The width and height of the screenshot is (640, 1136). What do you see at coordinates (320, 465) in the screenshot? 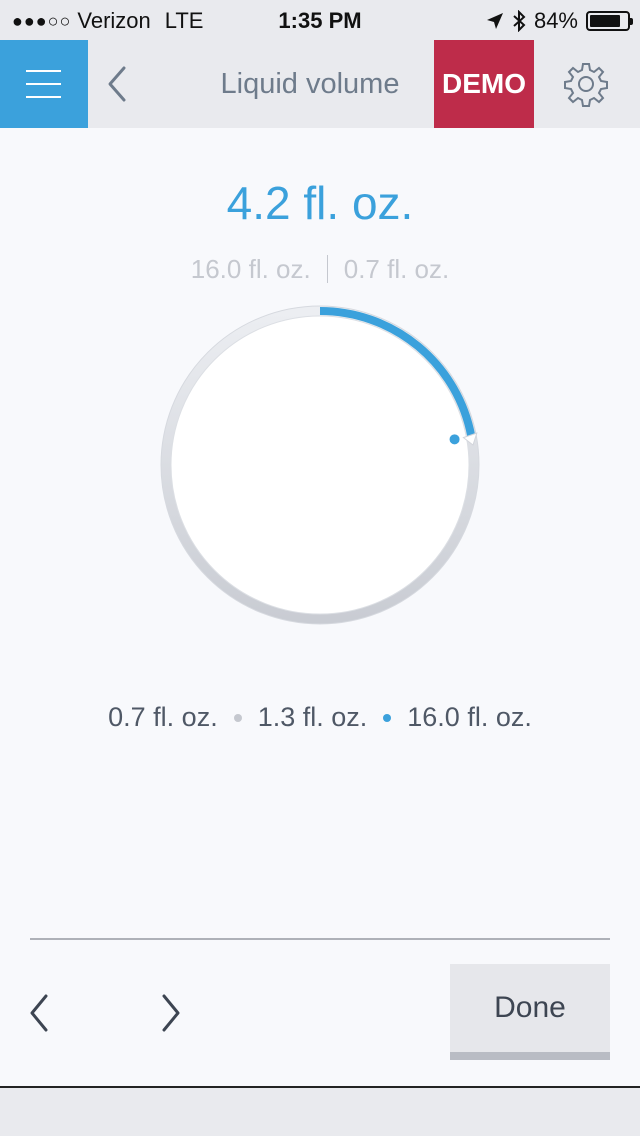
I see `volume-dial` at bounding box center [320, 465].